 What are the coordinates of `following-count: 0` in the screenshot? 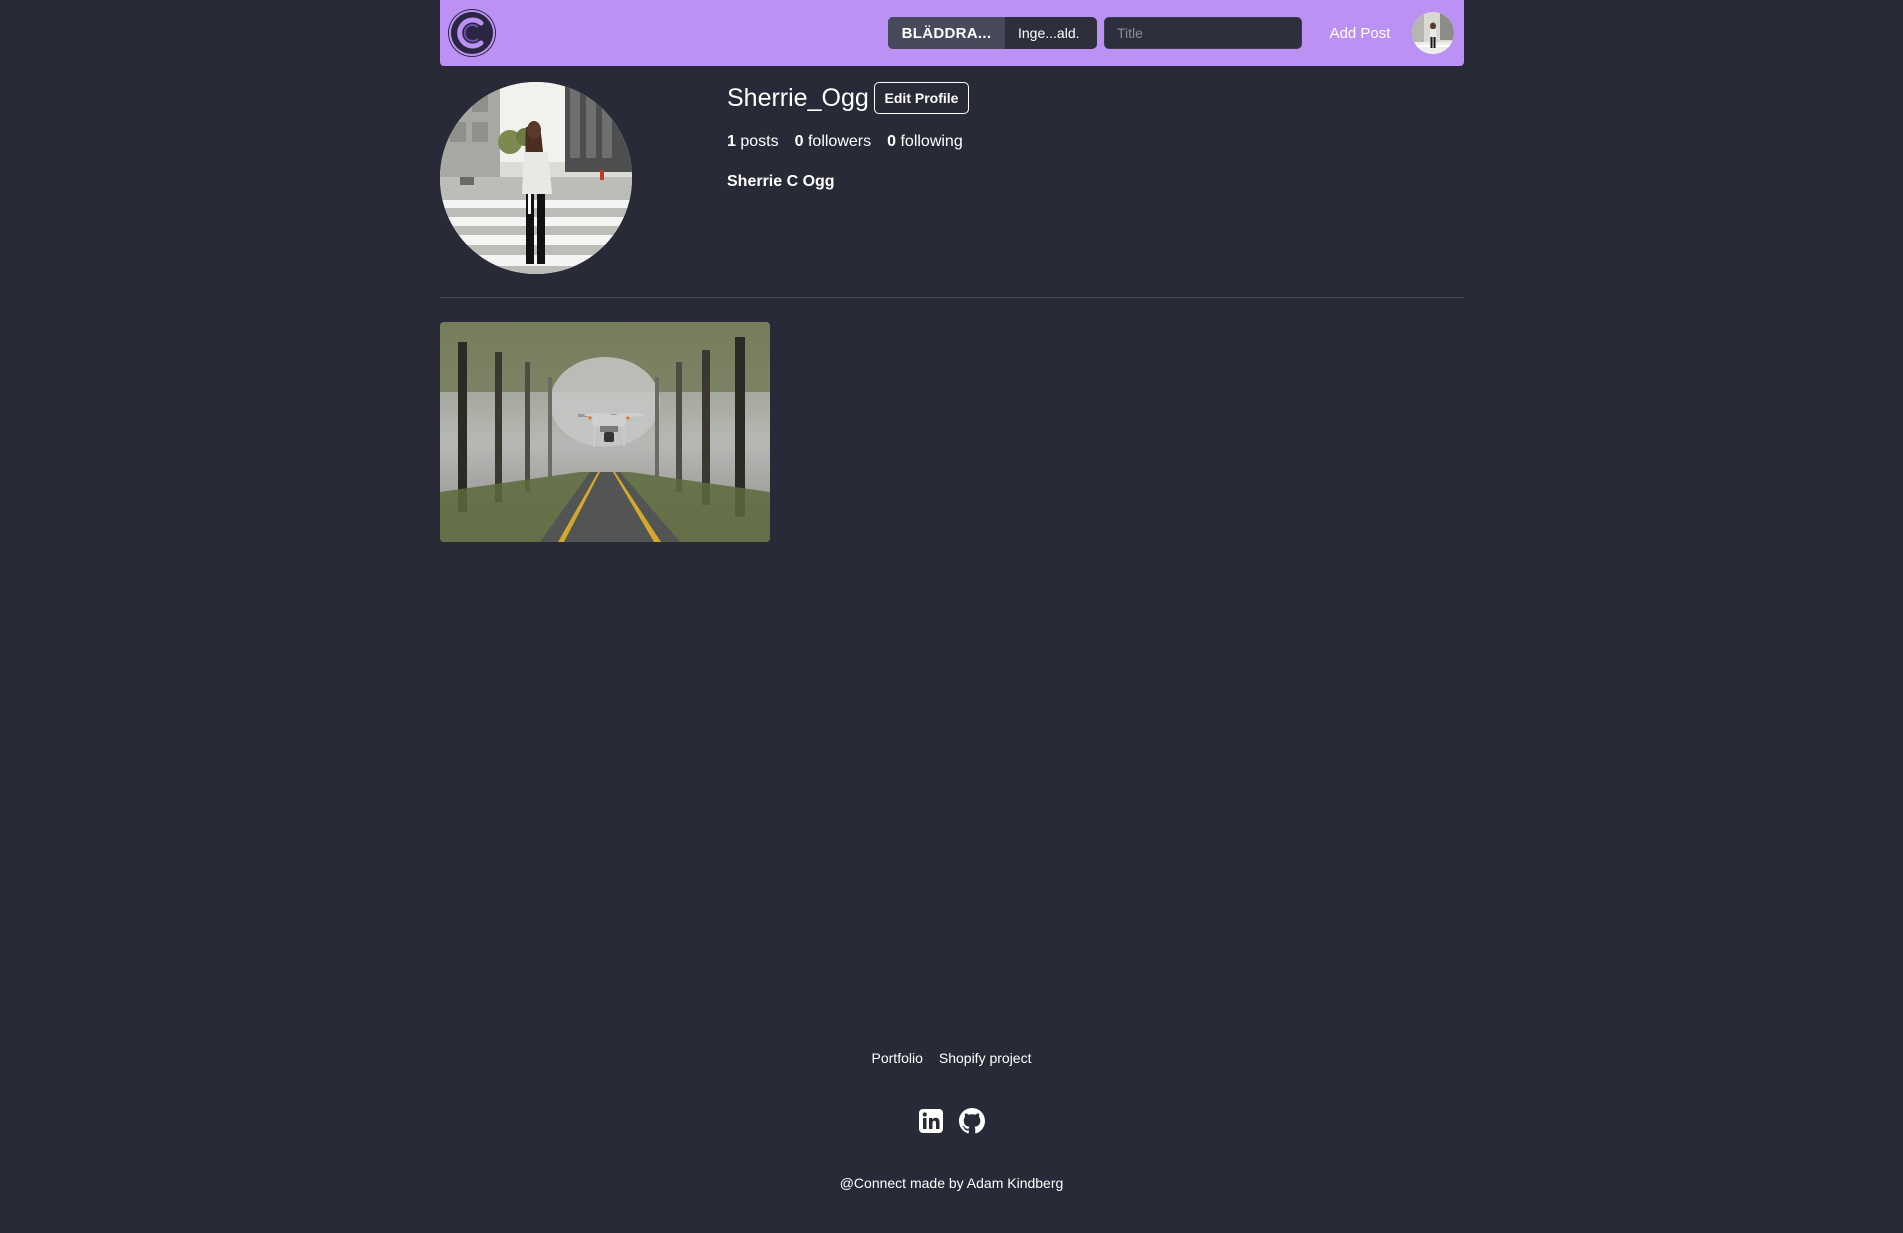 It's located at (892, 141).